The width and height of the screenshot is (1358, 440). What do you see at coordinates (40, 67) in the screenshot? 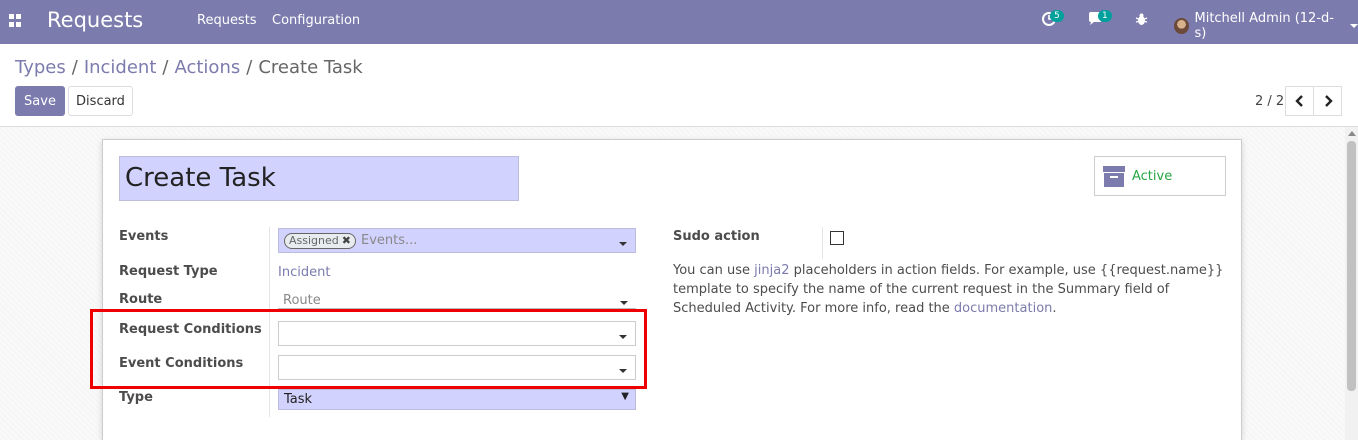
I see `breadcrumb-types: Types` at bounding box center [40, 67].